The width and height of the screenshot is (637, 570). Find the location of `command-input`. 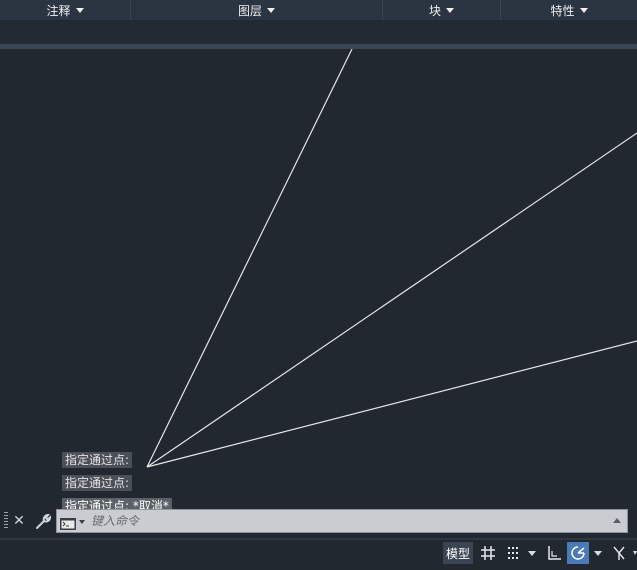

command-input is located at coordinates (351, 521).